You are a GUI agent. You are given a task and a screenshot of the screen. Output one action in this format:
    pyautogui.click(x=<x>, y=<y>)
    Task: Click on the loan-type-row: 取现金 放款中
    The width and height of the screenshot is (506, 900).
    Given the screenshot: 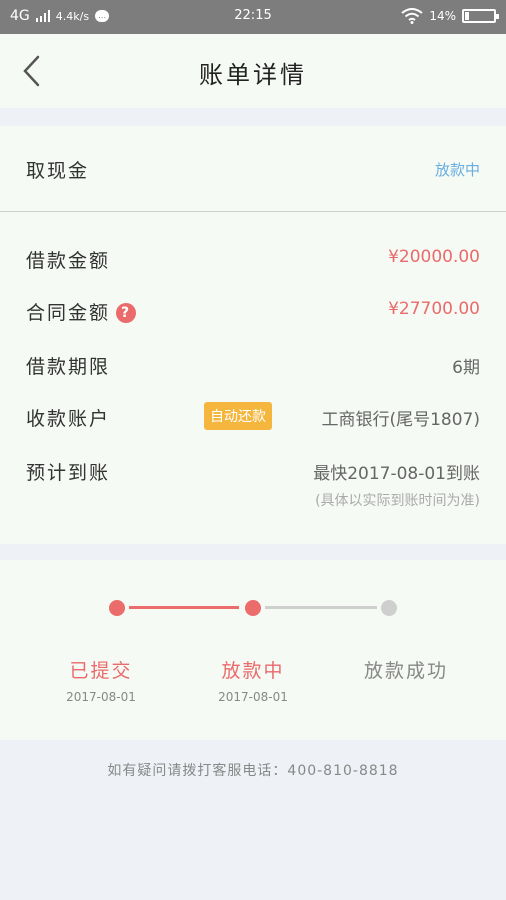 What is the action you would take?
    pyautogui.click(x=253, y=168)
    